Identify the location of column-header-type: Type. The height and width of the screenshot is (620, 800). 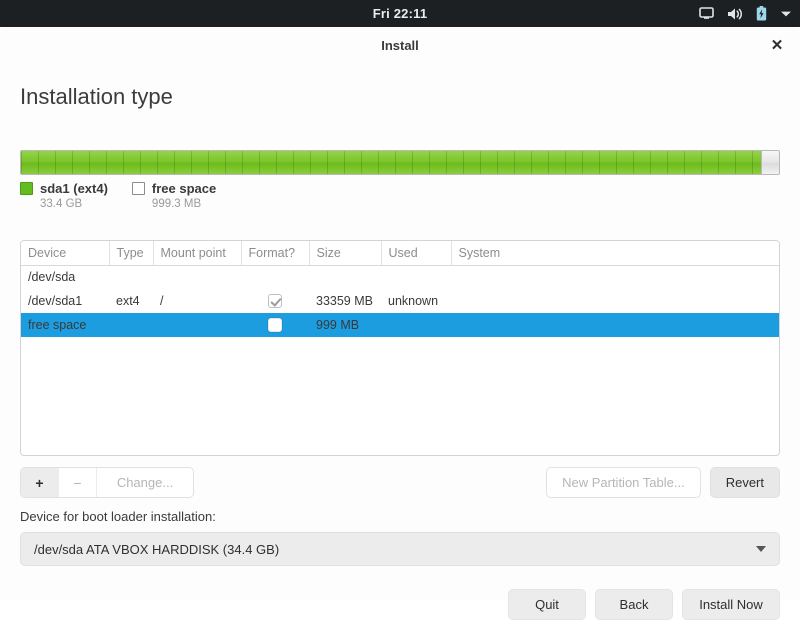
(131, 253).